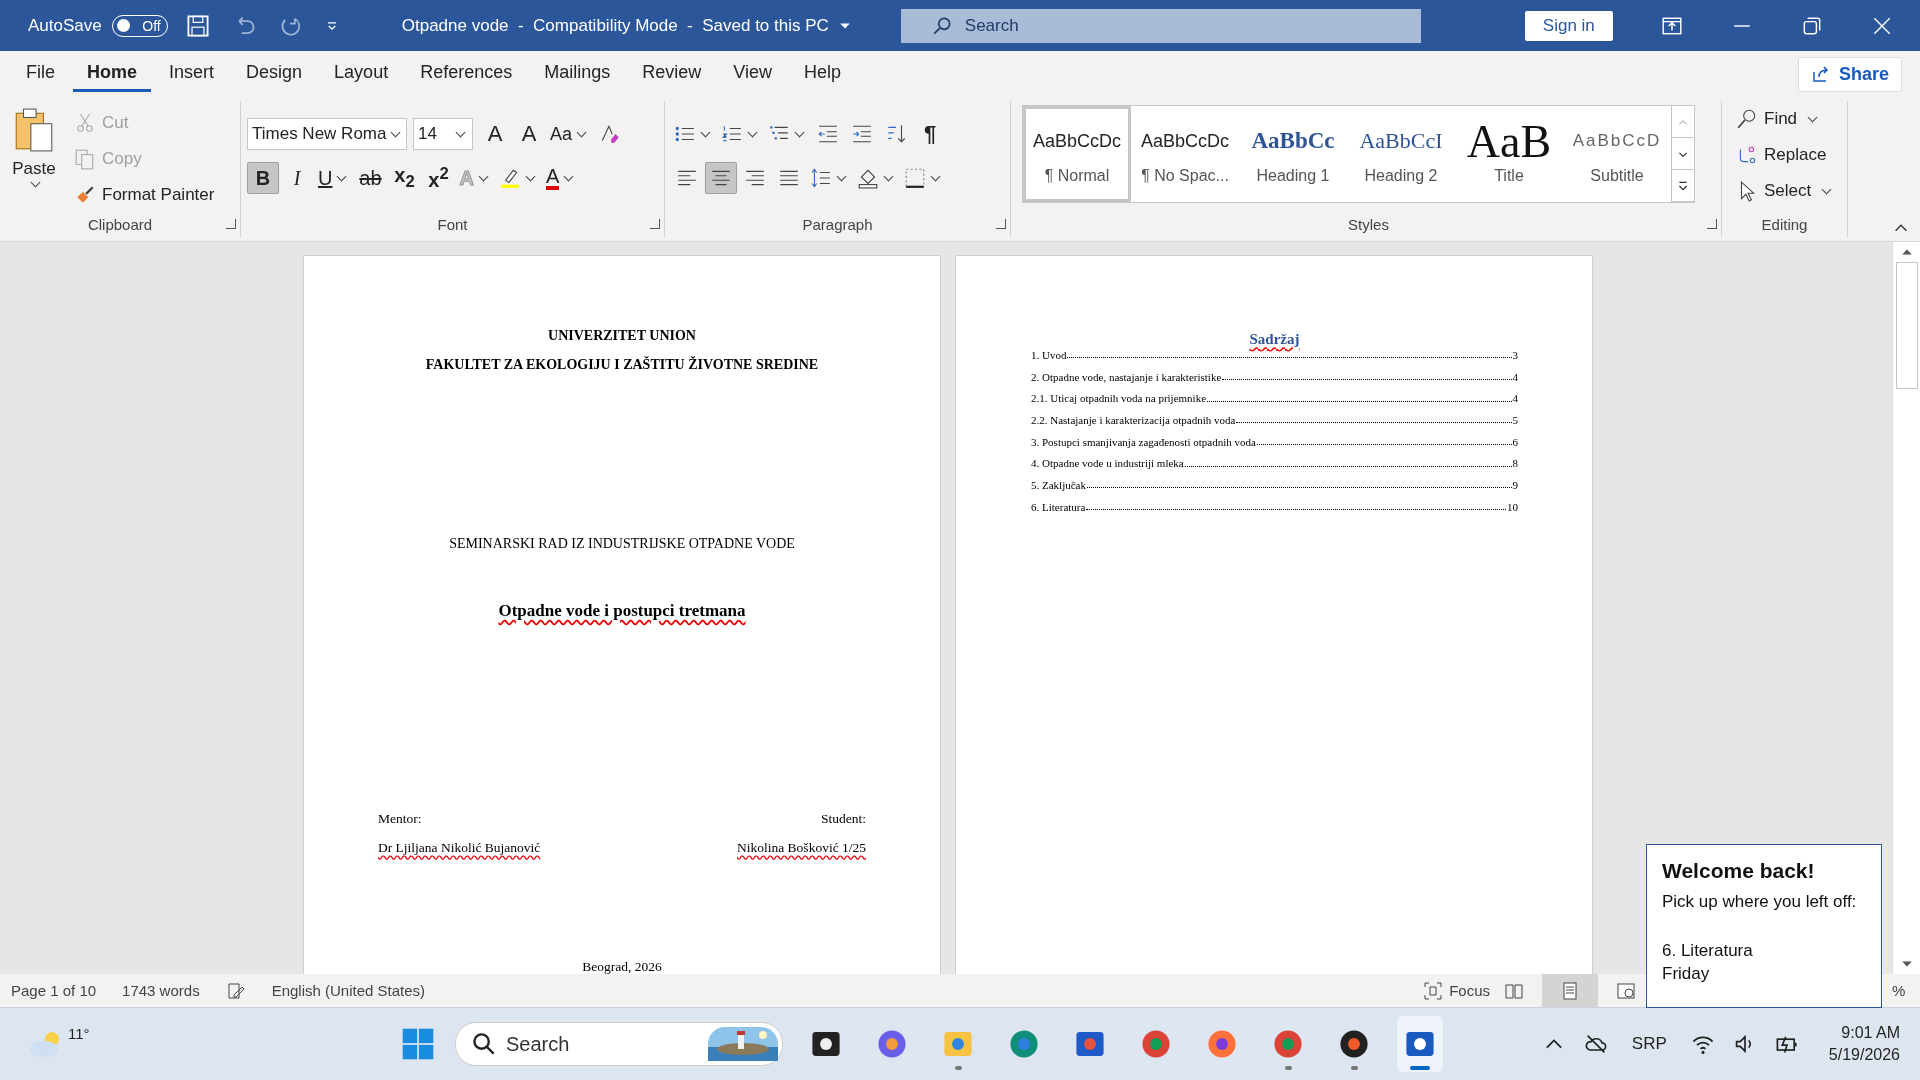 This screenshot has height=1080, width=1920. What do you see at coordinates (297, 178) in the screenshot?
I see `italic-button: I` at bounding box center [297, 178].